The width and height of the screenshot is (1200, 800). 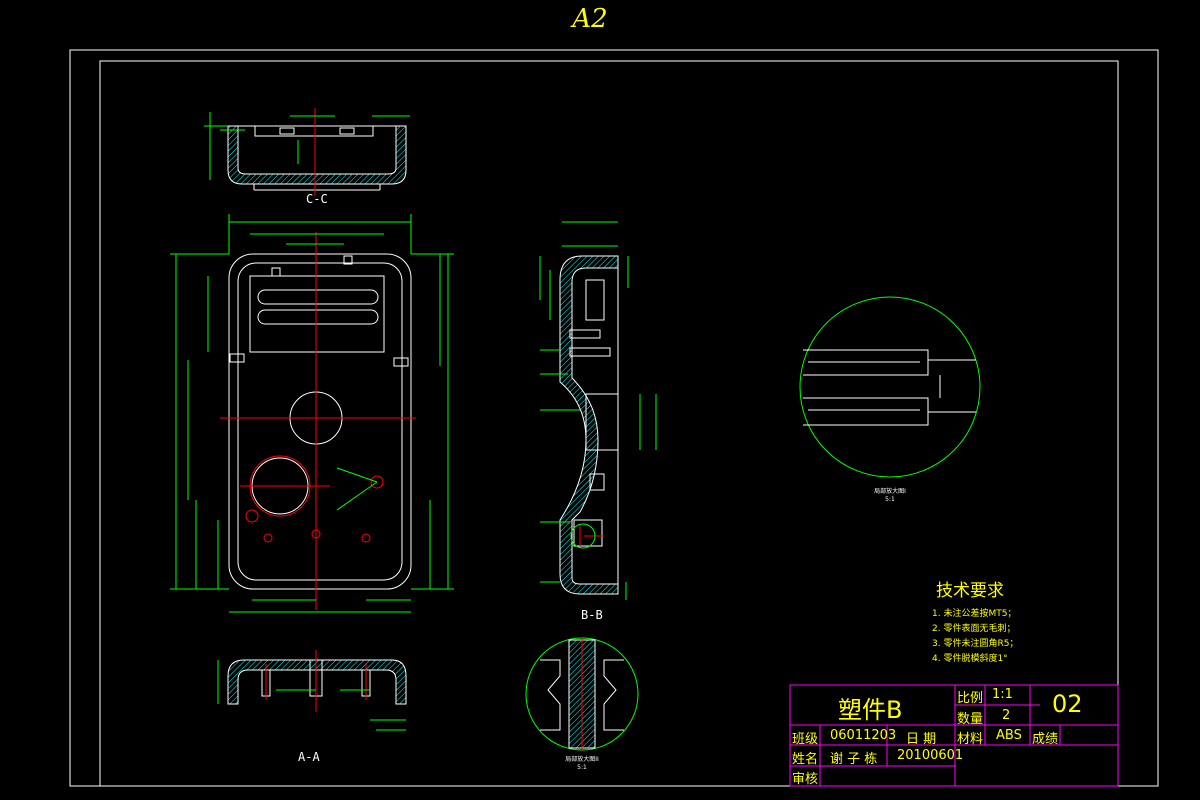 I want to click on part-name: 塑件B, so click(x=870, y=710).